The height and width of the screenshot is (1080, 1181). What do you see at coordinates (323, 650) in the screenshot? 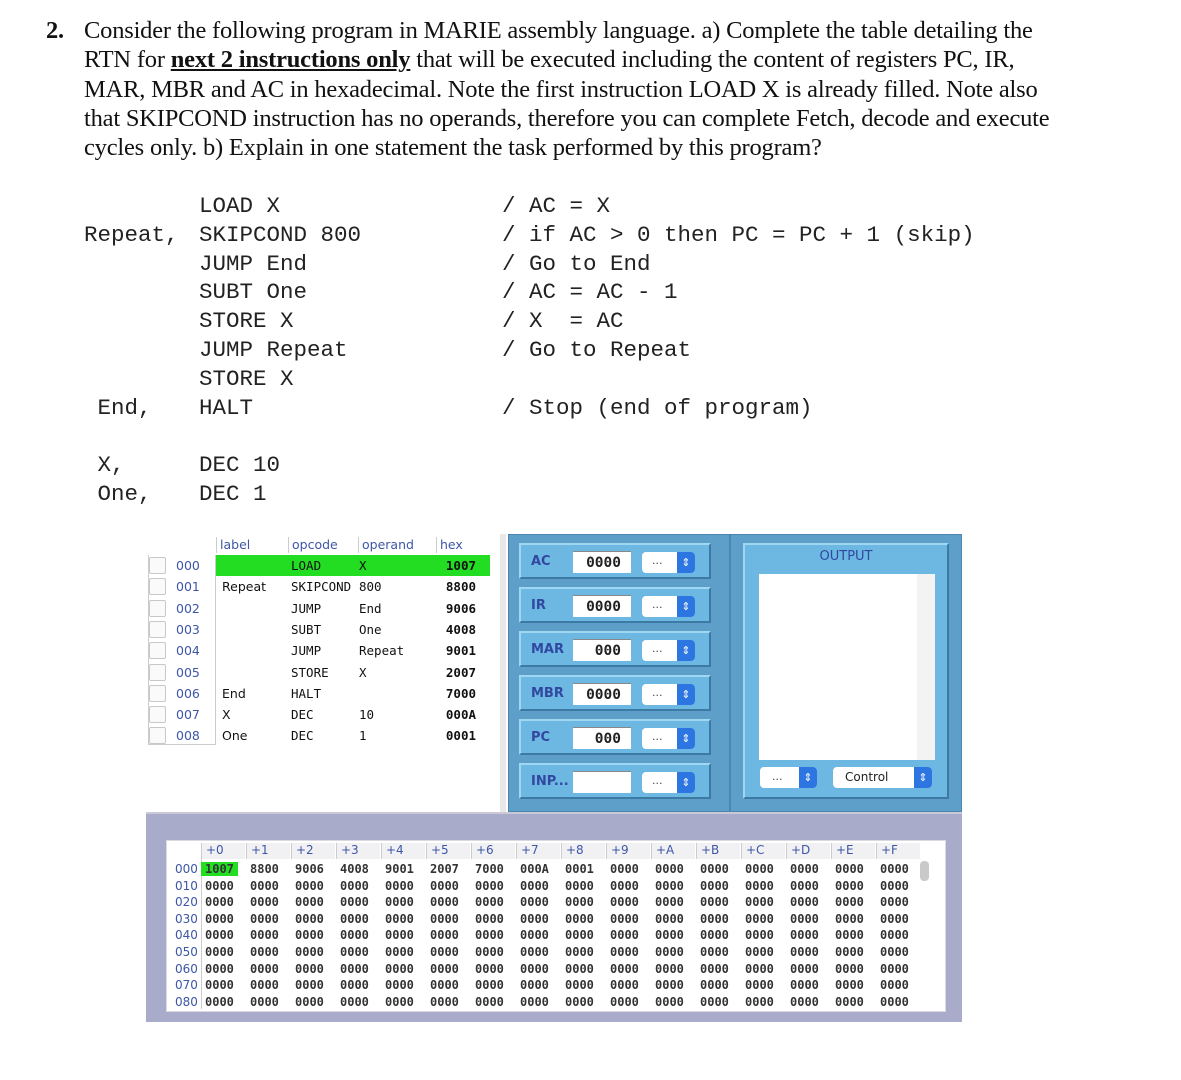
I see `program-row: 004 JUMP Repeat 9001` at bounding box center [323, 650].